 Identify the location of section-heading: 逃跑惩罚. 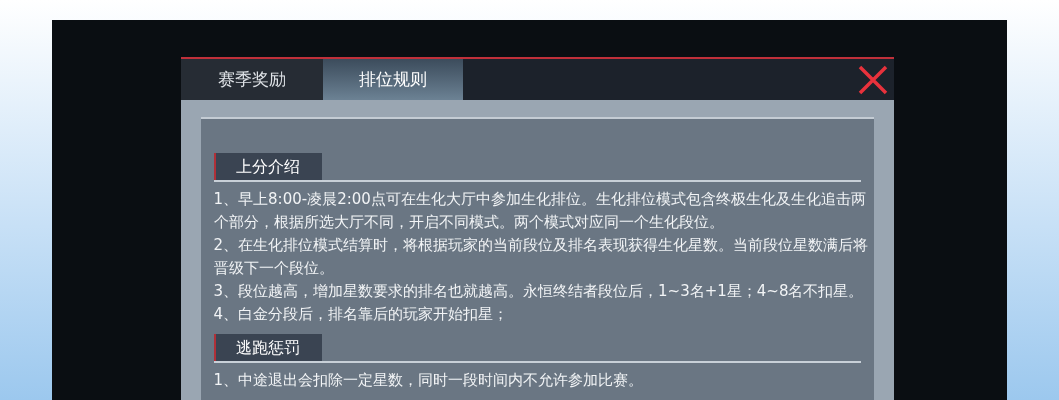
(267, 347).